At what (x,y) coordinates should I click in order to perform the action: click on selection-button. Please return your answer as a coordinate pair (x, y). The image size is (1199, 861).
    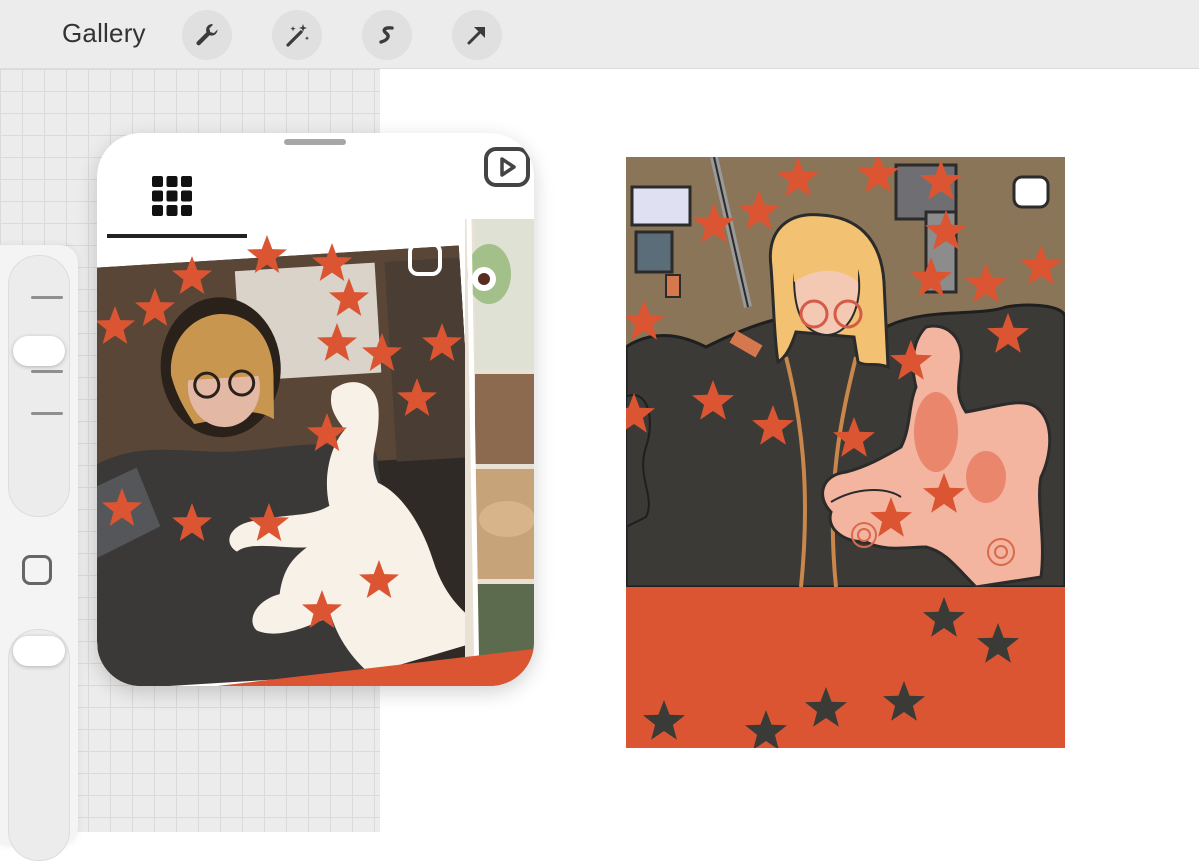
    Looking at the image, I should click on (387, 35).